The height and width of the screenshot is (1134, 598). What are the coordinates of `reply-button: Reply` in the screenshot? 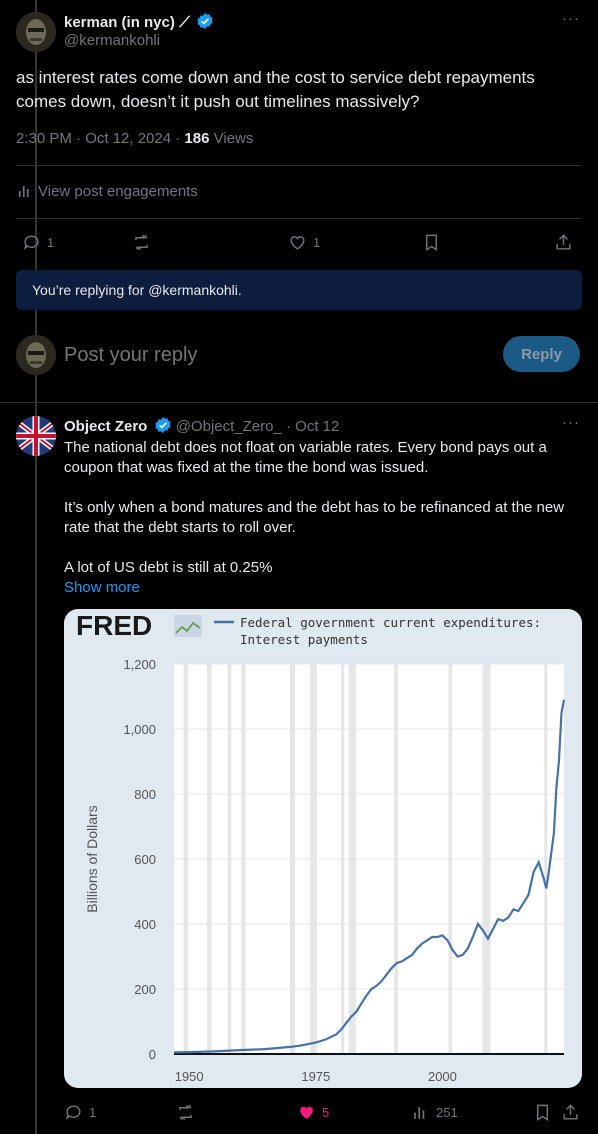 It's located at (541, 354).